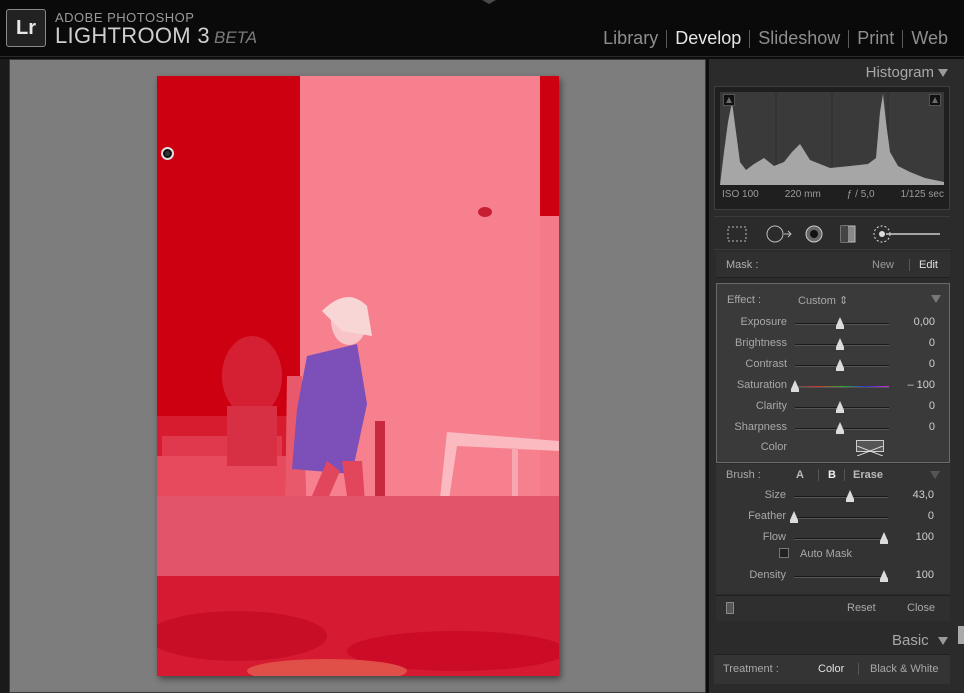 This screenshot has width=964, height=693. What do you see at coordinates (834, 389) in the screenshot?
I see `saturation-slider-row: Saturation – 100` at bounding box center [834, 389].